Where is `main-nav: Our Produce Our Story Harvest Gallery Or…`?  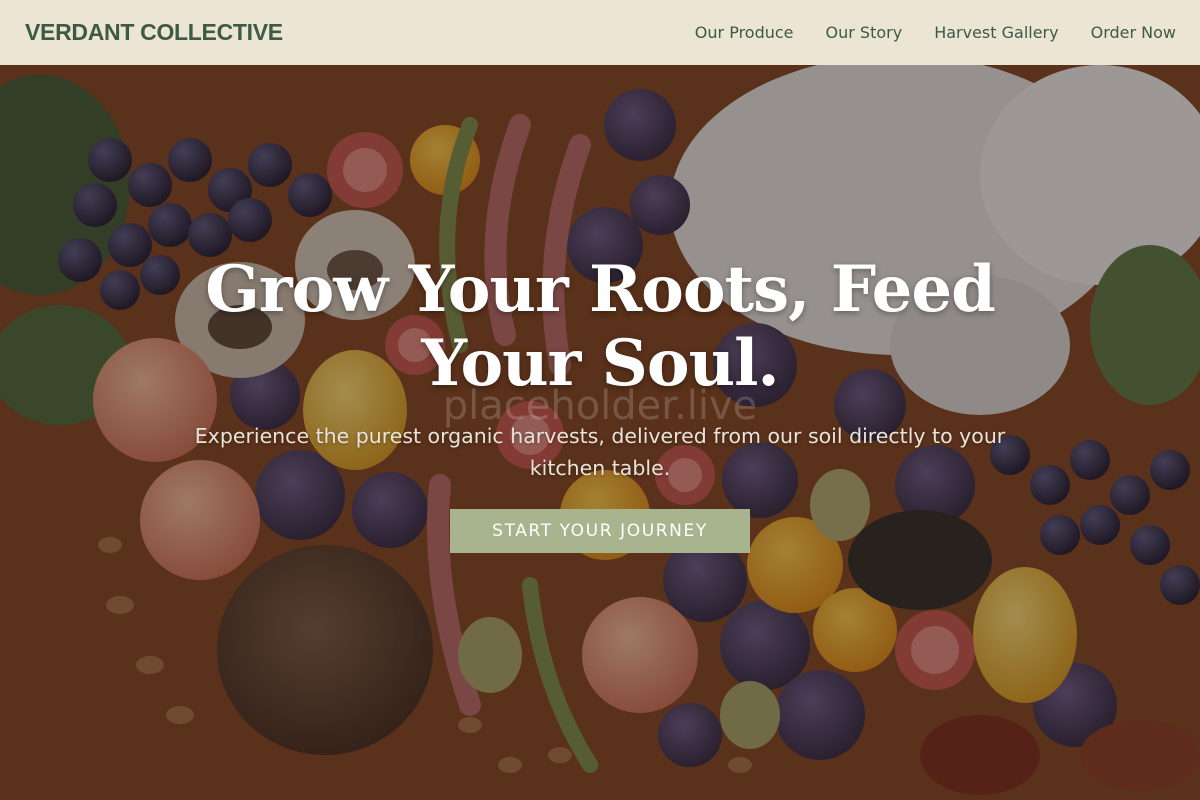
main-nav: Our Produce Our Story Harvest Gallery Or… is located at coordinates (935, 32).